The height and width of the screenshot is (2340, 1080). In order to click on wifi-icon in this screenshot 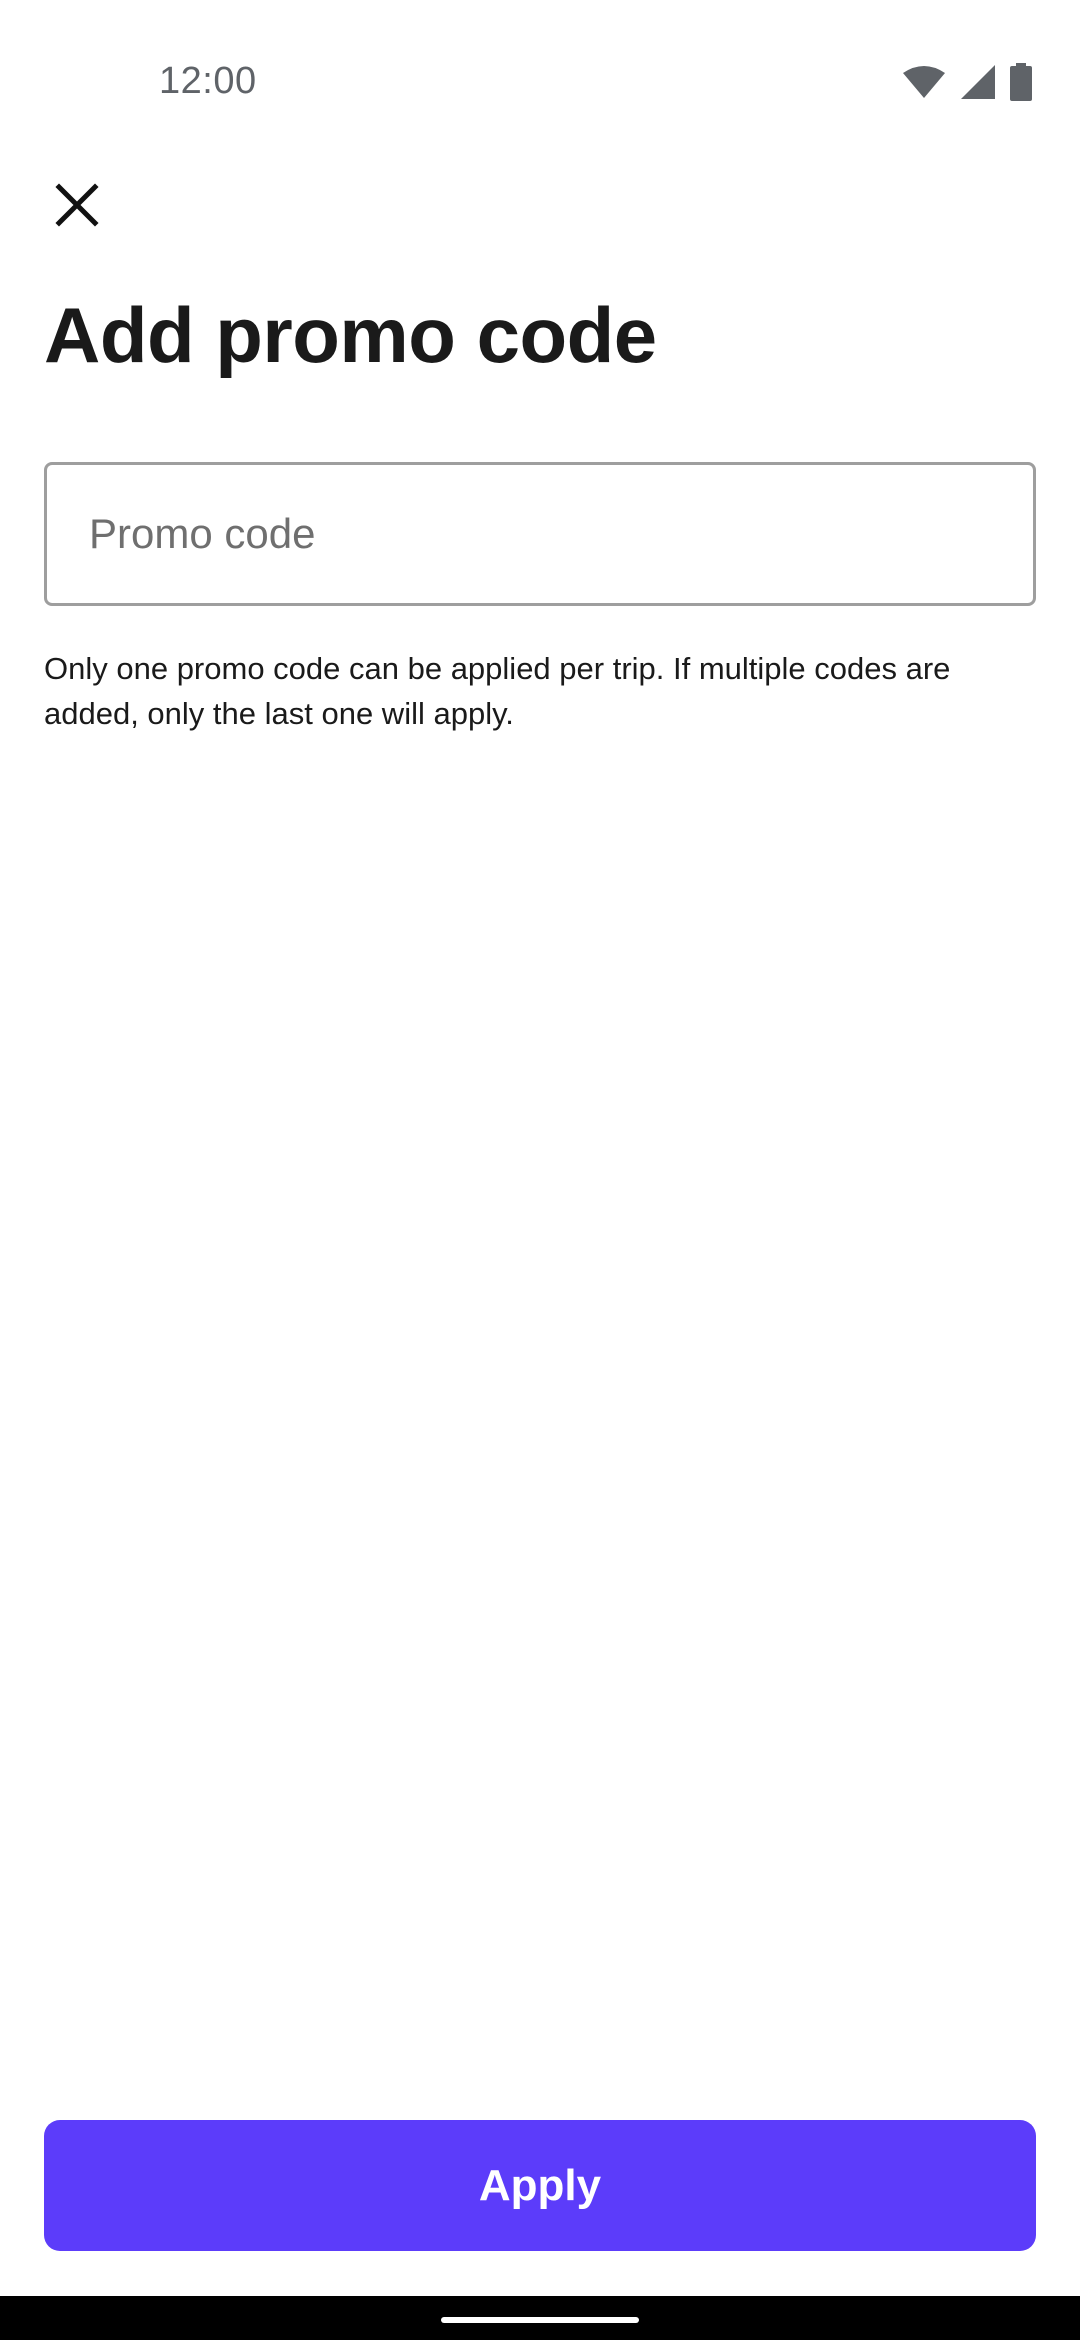, I will do `click(924, 82)`.